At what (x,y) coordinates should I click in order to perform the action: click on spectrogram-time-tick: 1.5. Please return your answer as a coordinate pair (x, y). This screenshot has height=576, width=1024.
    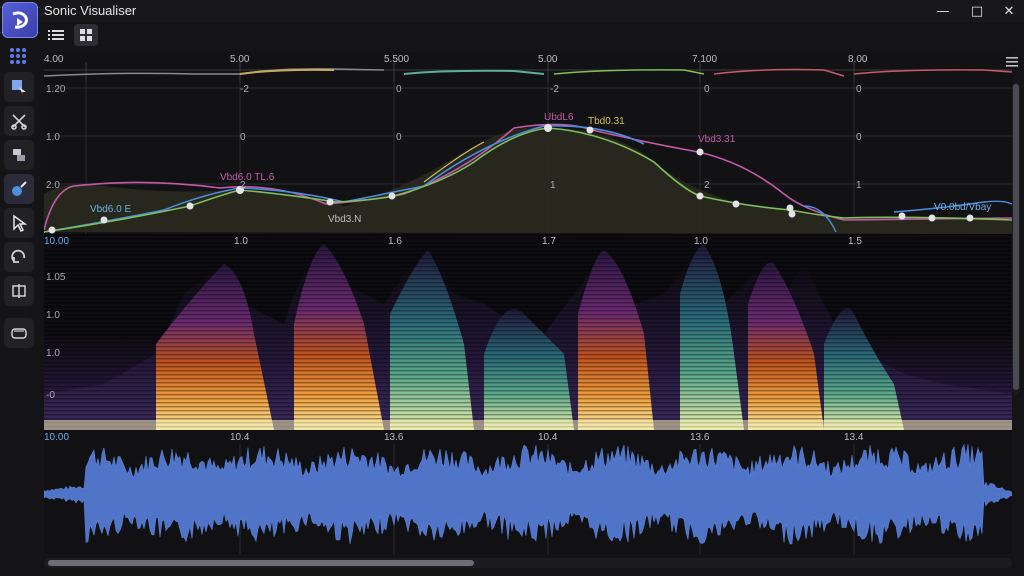
    Looking at the image, I should click on (855, 241).